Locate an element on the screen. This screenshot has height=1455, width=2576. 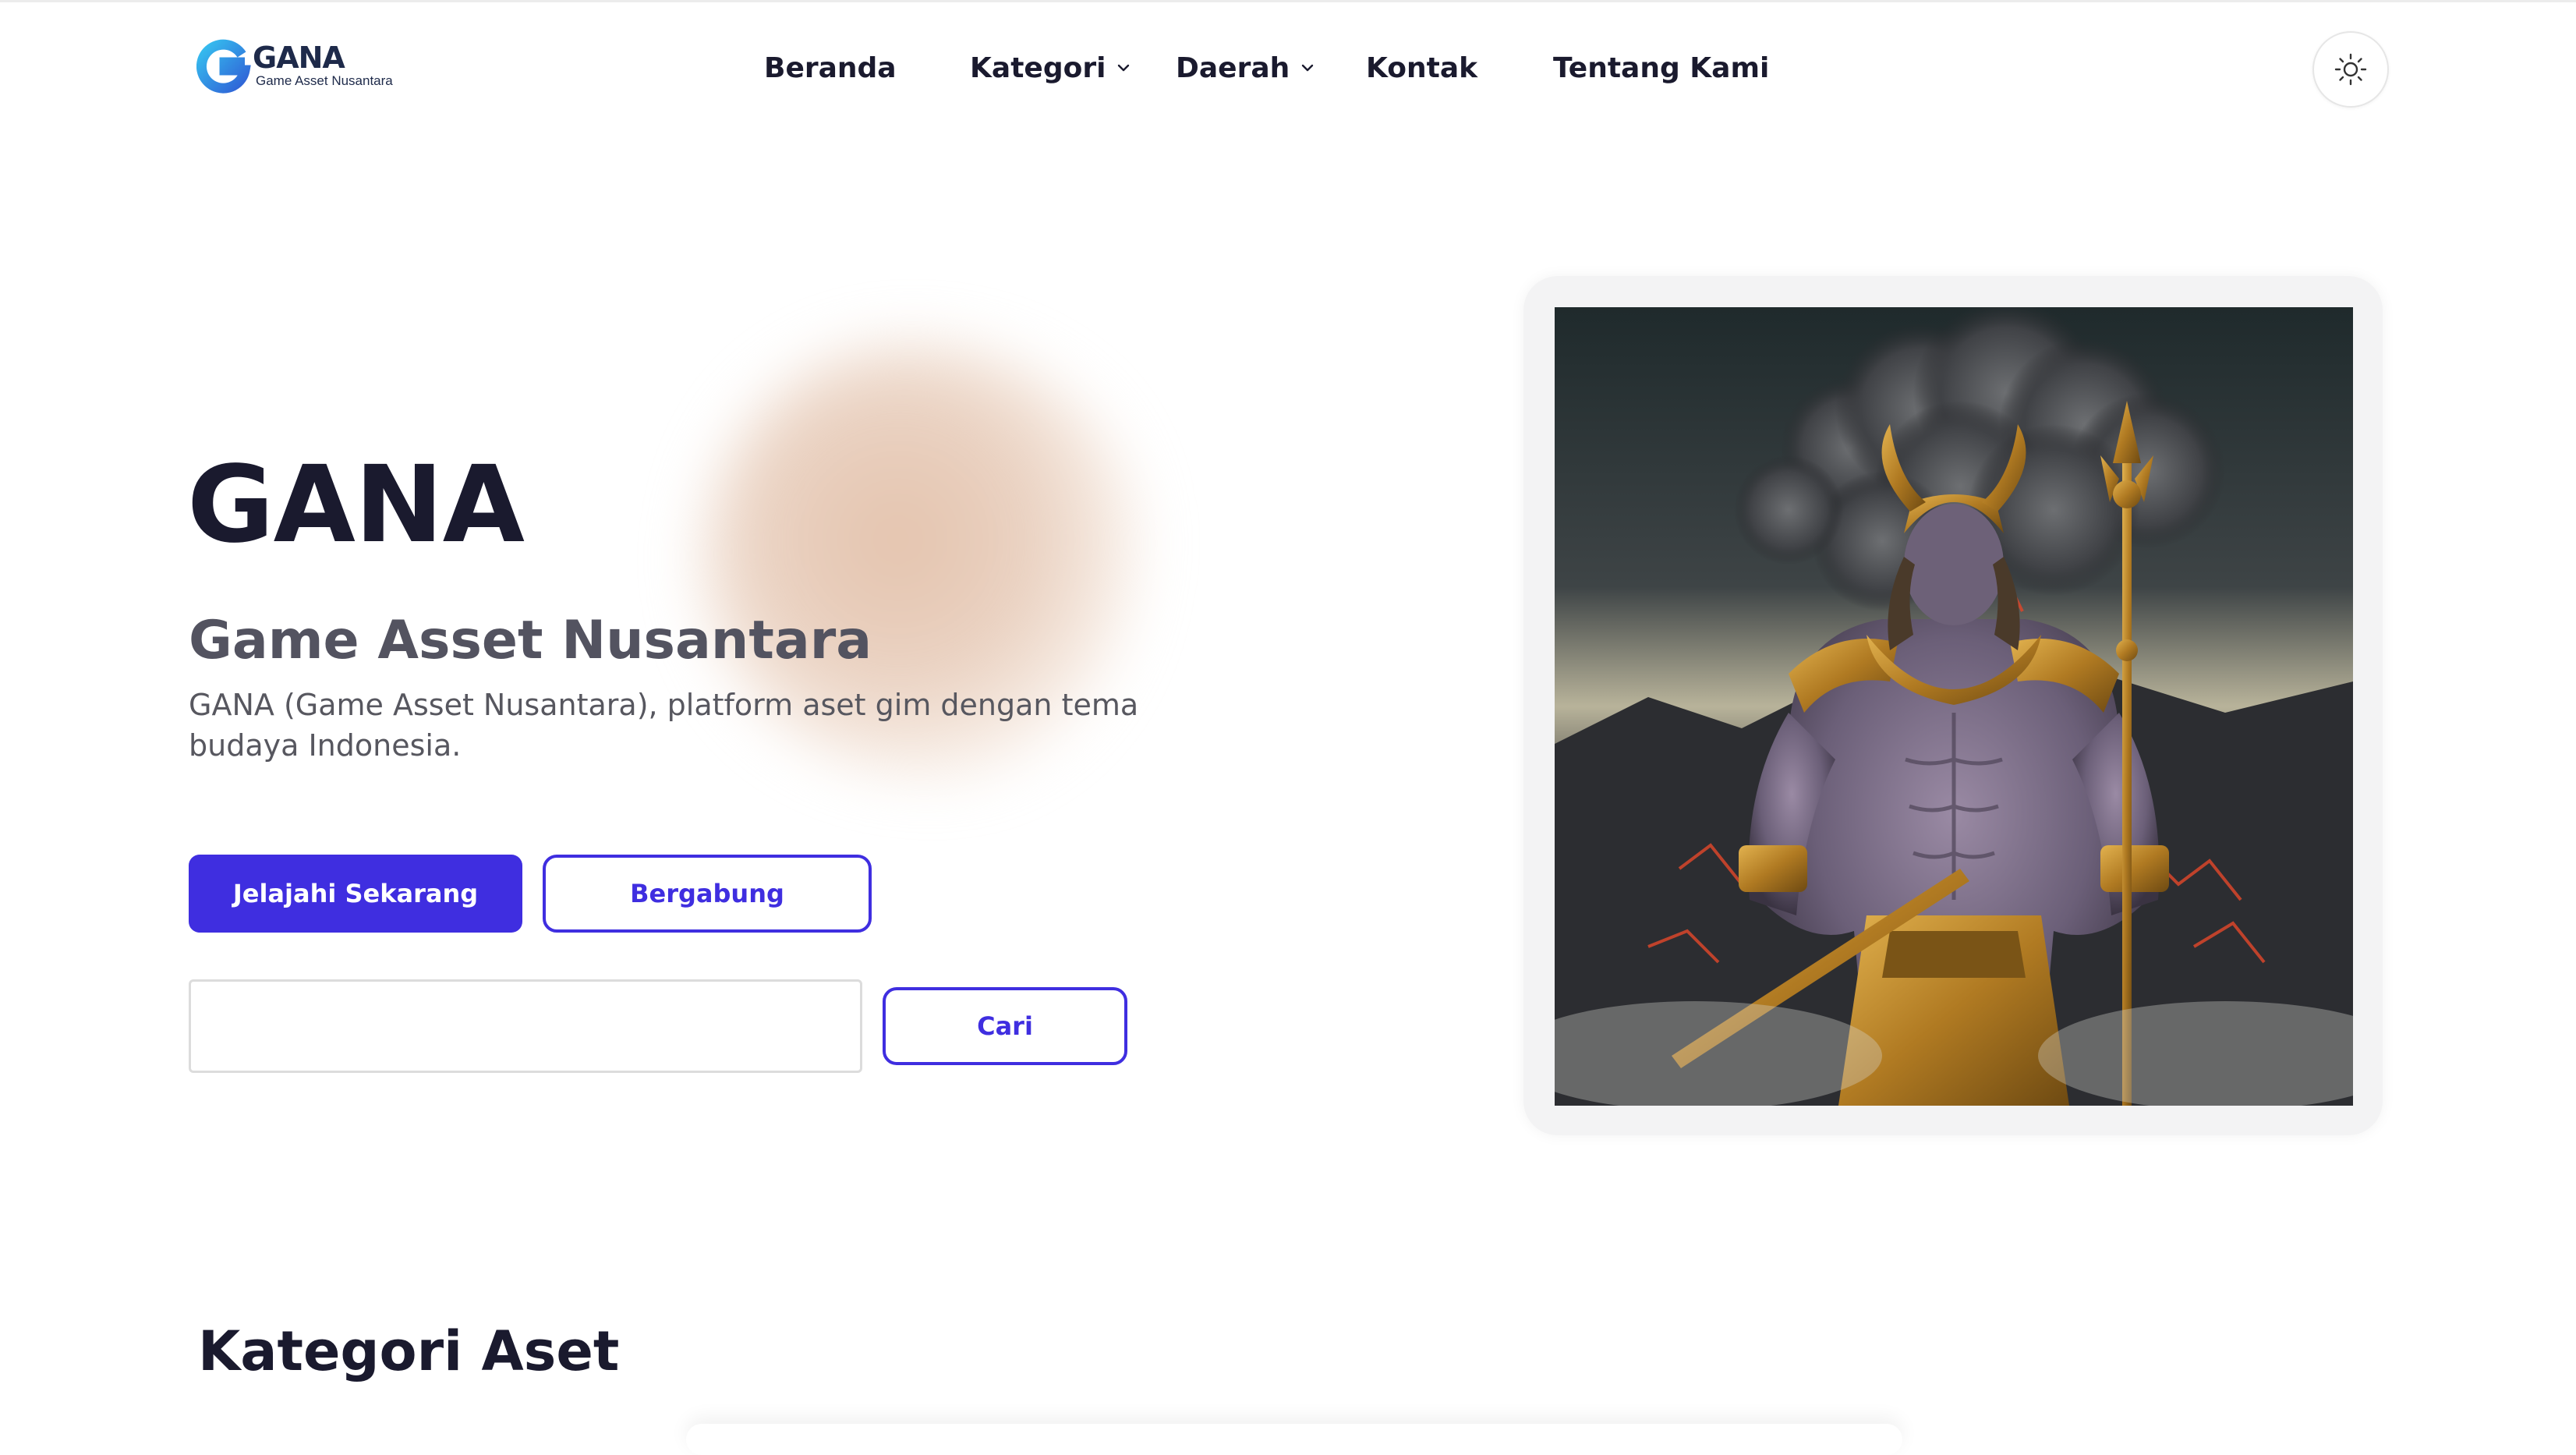
join-button: Bergabung is located at coordinates (707, 894).